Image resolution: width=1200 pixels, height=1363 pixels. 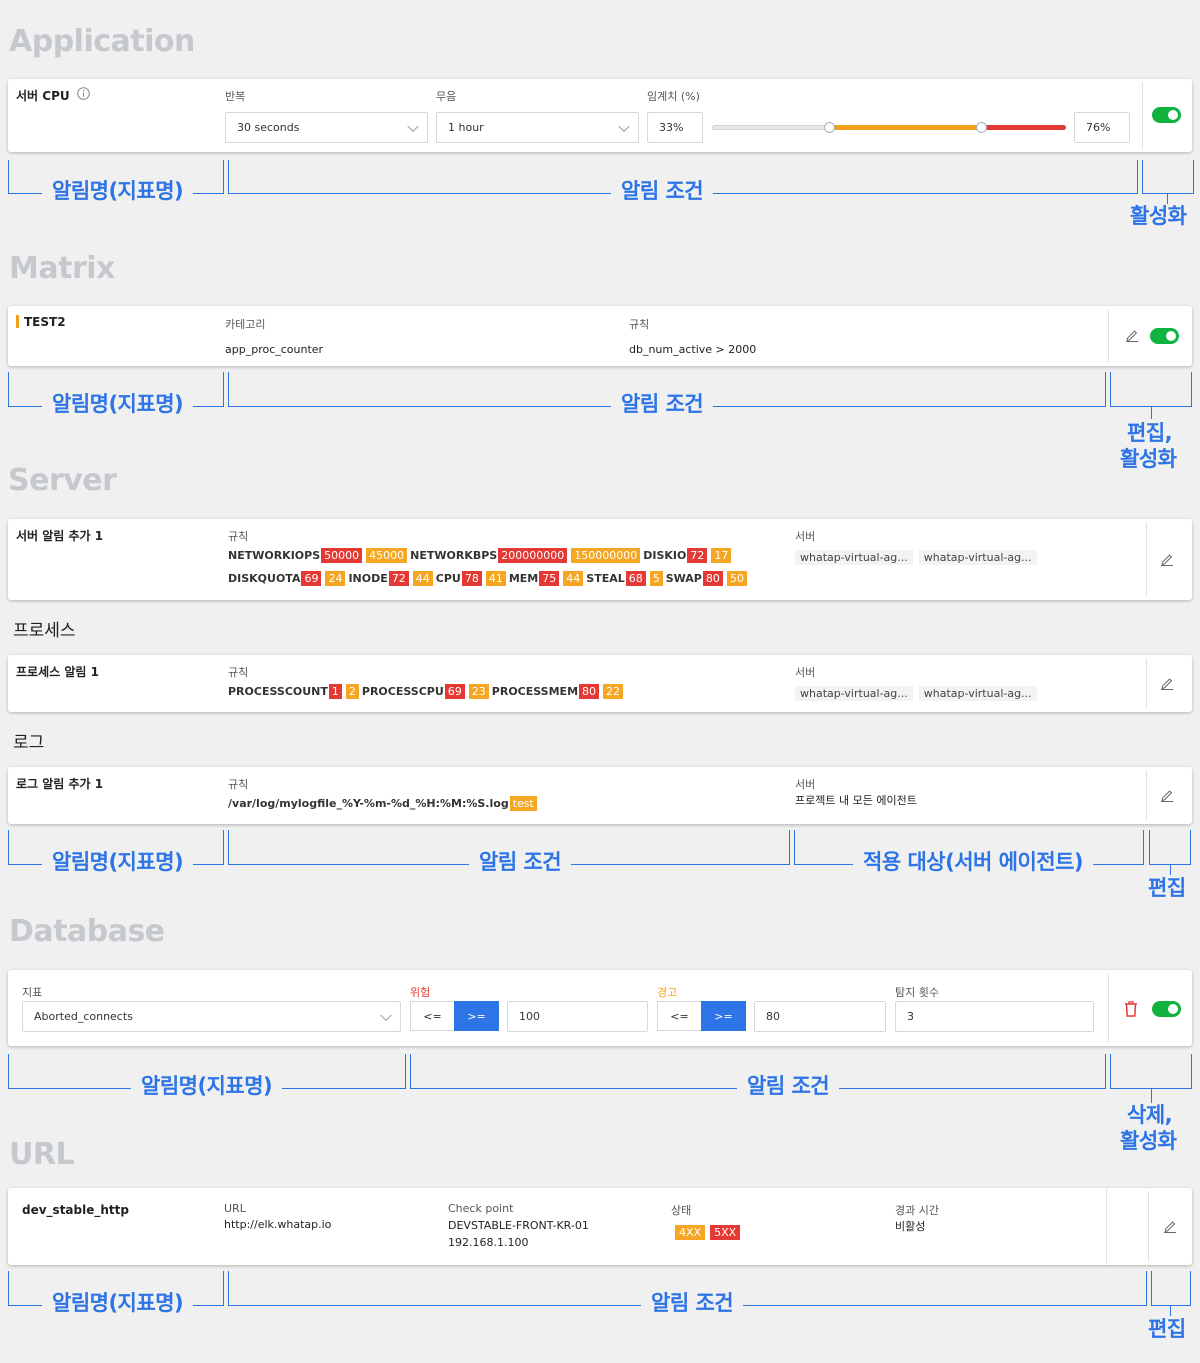 What do you see at coordinates (368, 578) in the screenshot?
I see `rule-name: INODE` at bounding box center [368, 578].